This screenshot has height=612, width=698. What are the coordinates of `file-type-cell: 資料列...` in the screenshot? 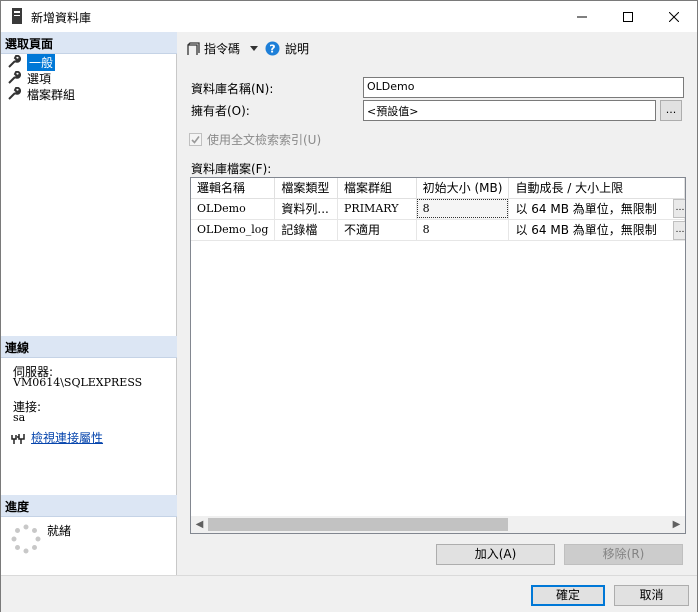 It's located at (306, 209).